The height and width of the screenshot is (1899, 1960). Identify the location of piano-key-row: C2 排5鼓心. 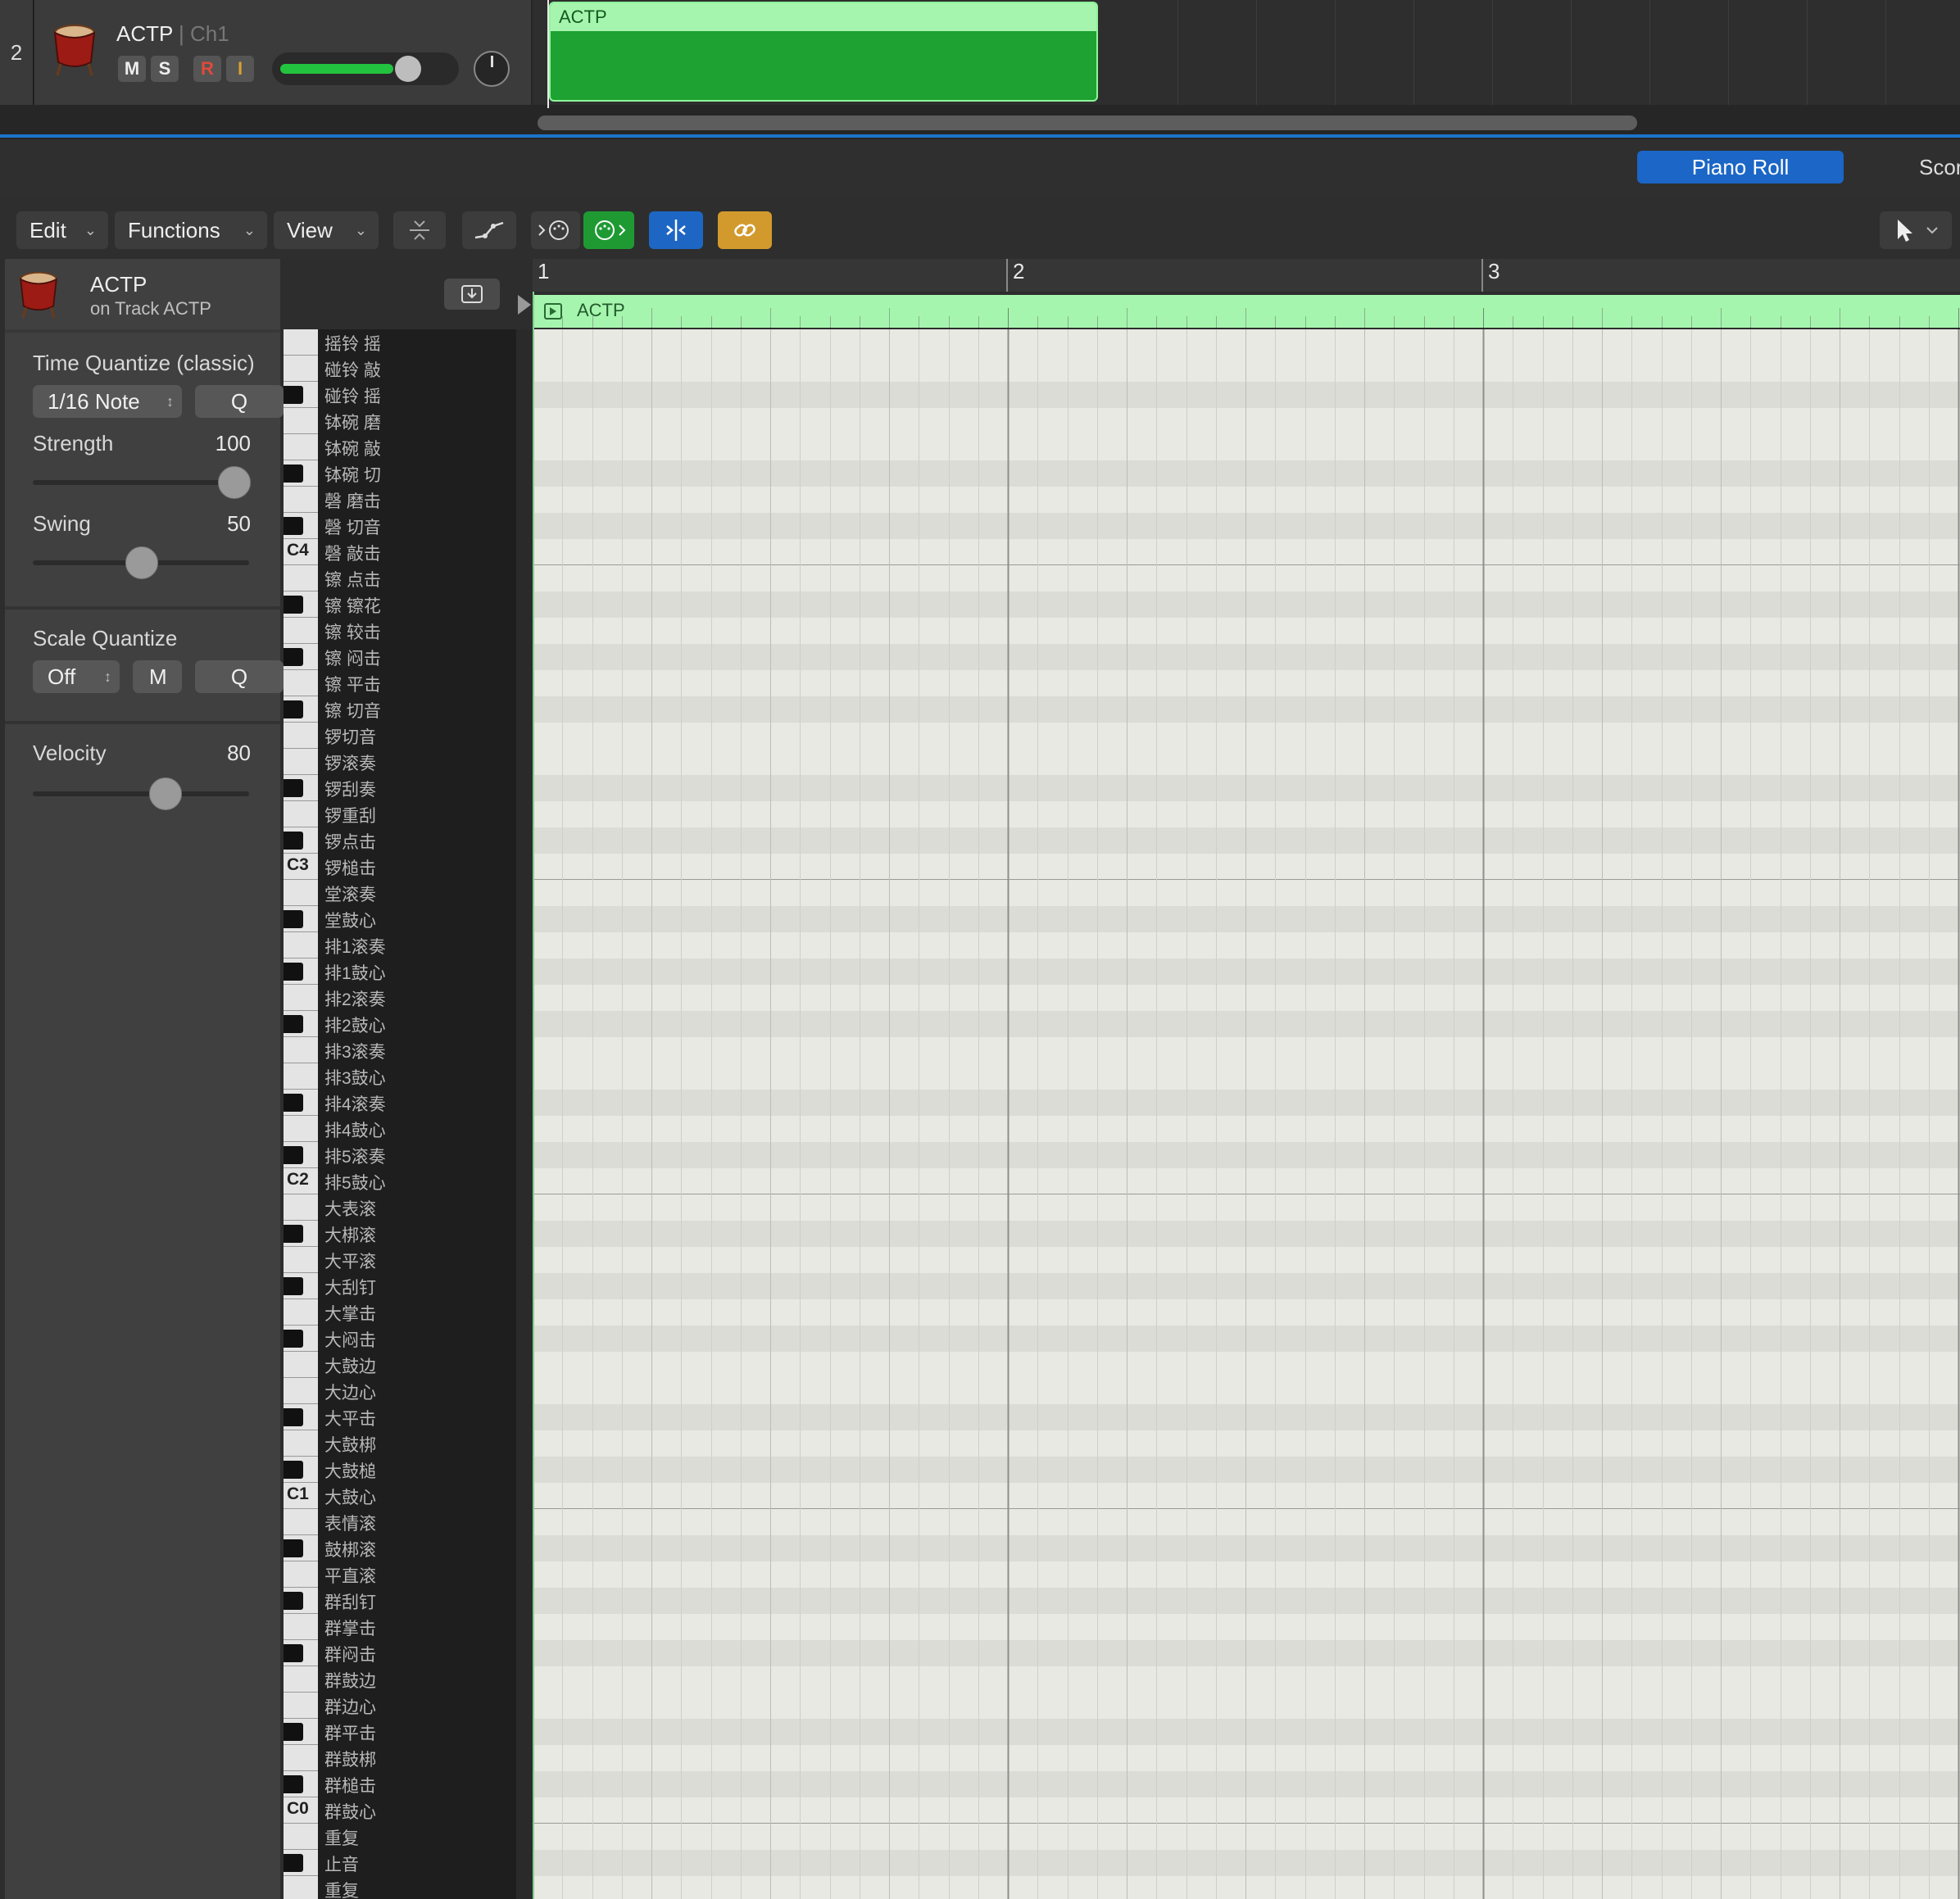
(400, 1181).